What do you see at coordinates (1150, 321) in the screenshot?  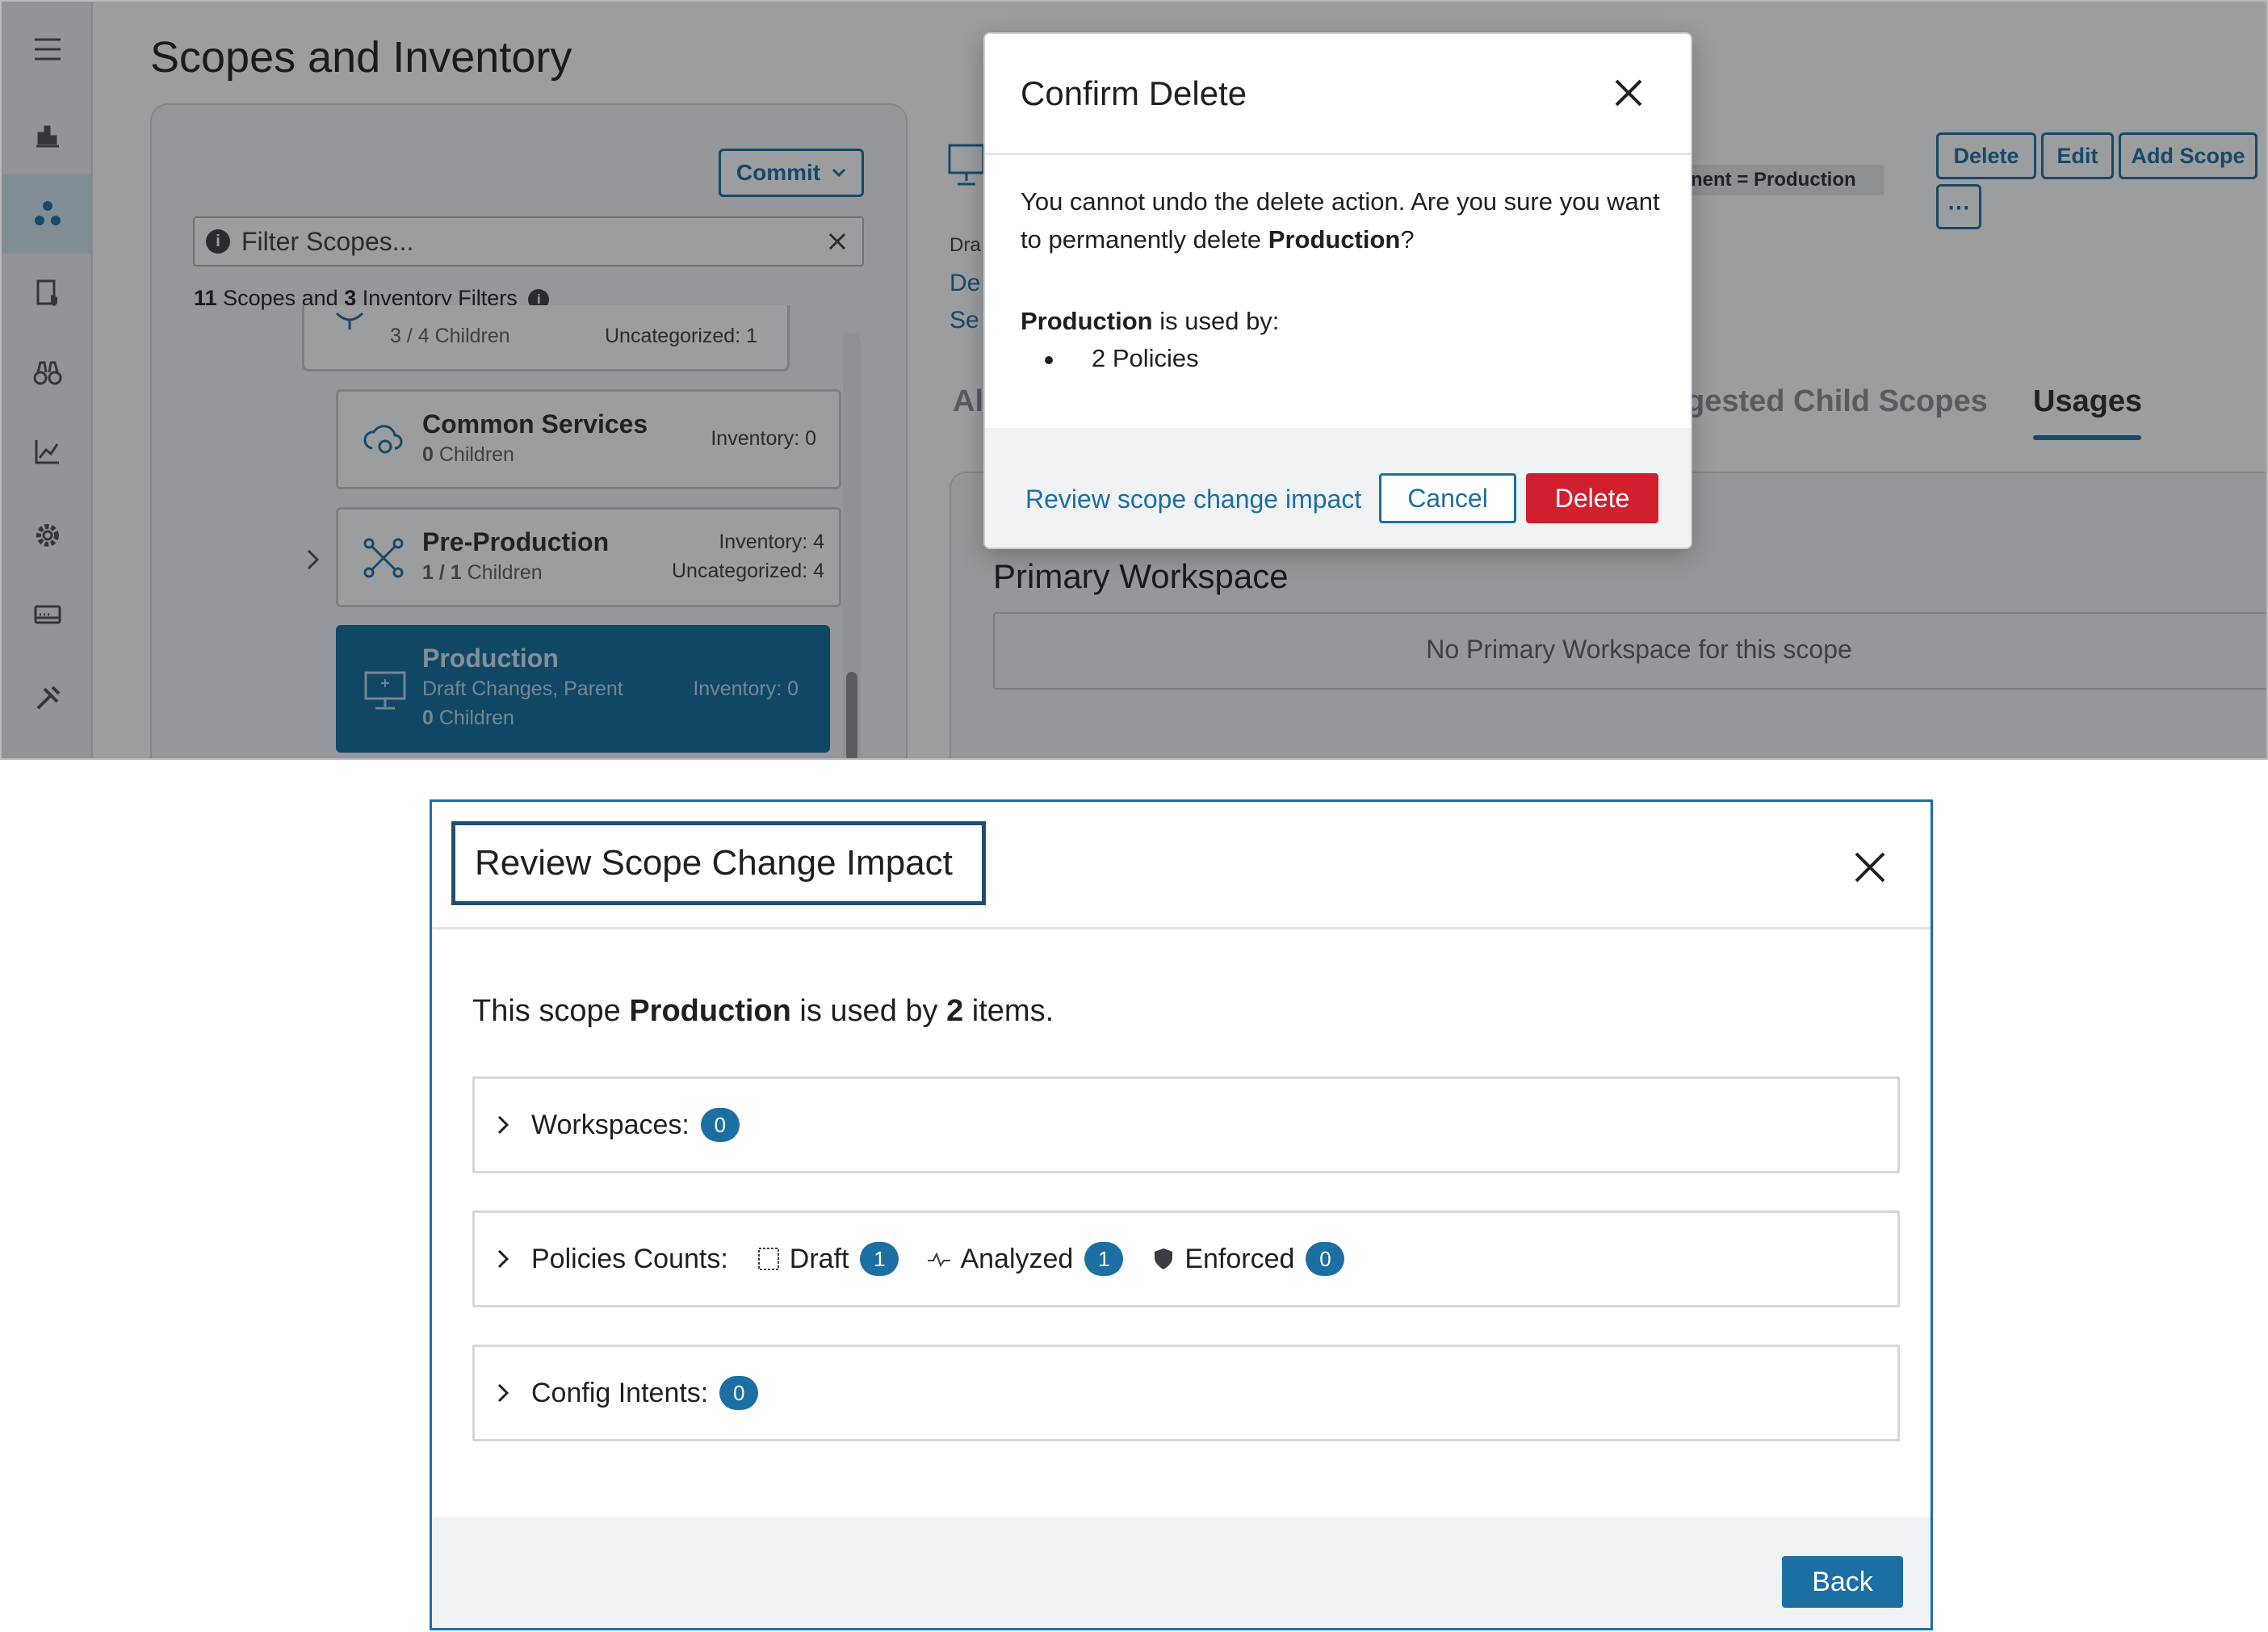 I see `used-by-heading: Production is used by:` at bounding box center [1150, 321].